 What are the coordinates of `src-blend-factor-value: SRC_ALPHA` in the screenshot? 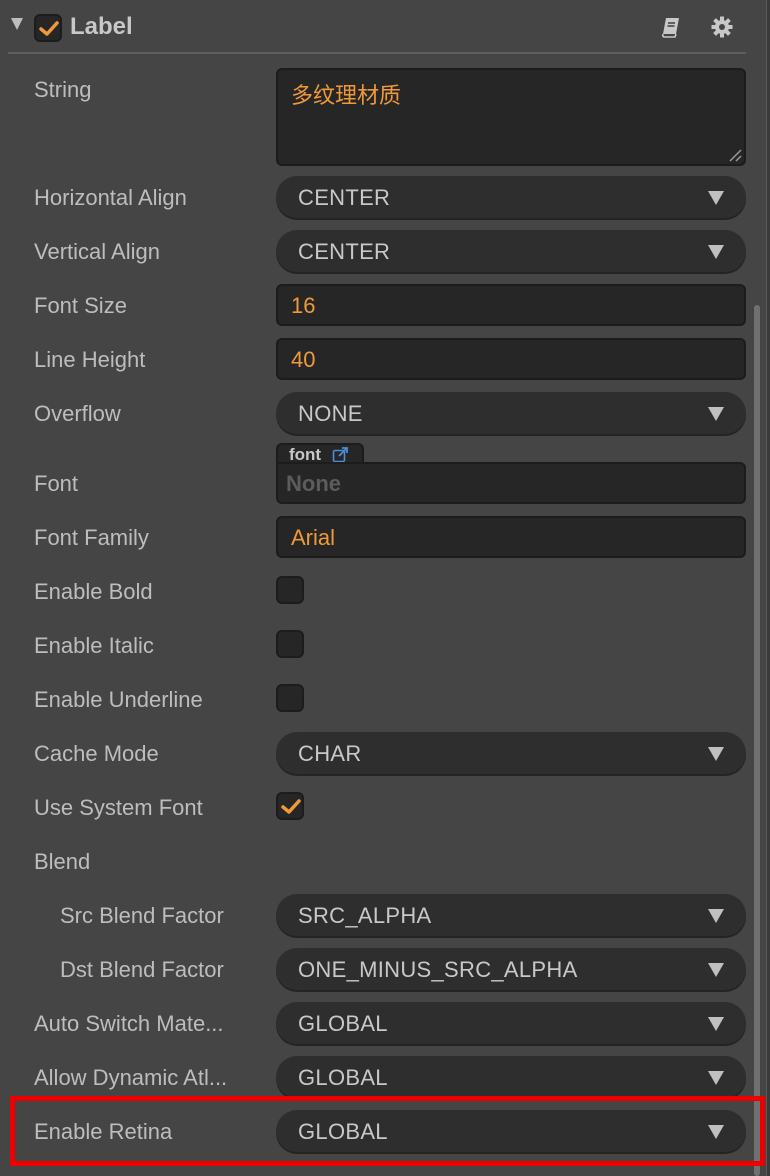 It's located at (365, 915).